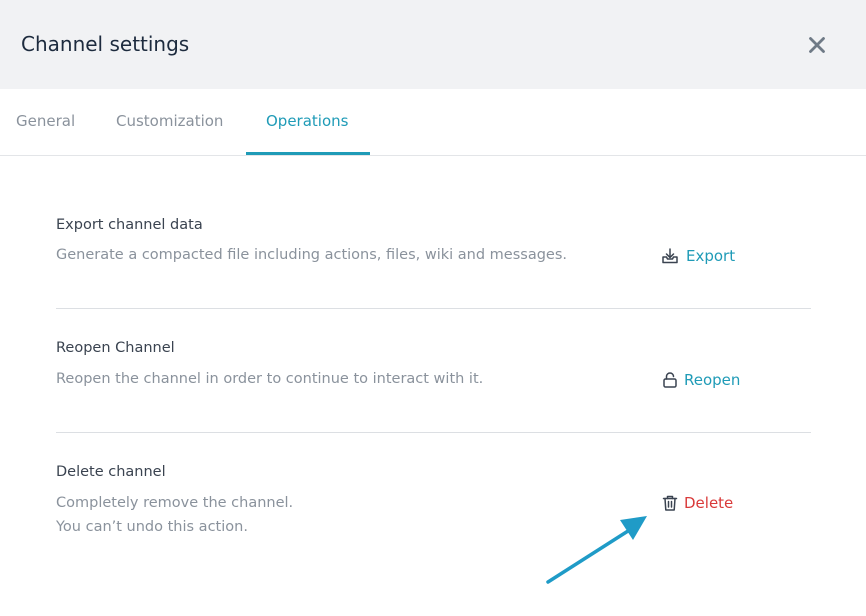 Image resolution: width=866 pixels, height=616 pixels. I want to click on reopen-label: Reopen, so click(712, 380).